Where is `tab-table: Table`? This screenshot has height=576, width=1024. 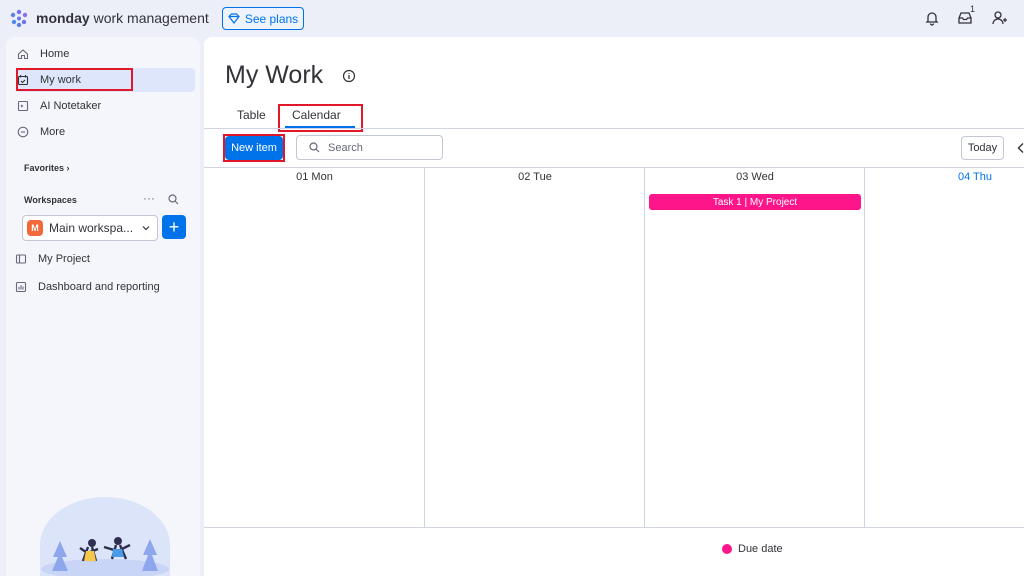
tab-table: Table is located at coordinates (251, 115).